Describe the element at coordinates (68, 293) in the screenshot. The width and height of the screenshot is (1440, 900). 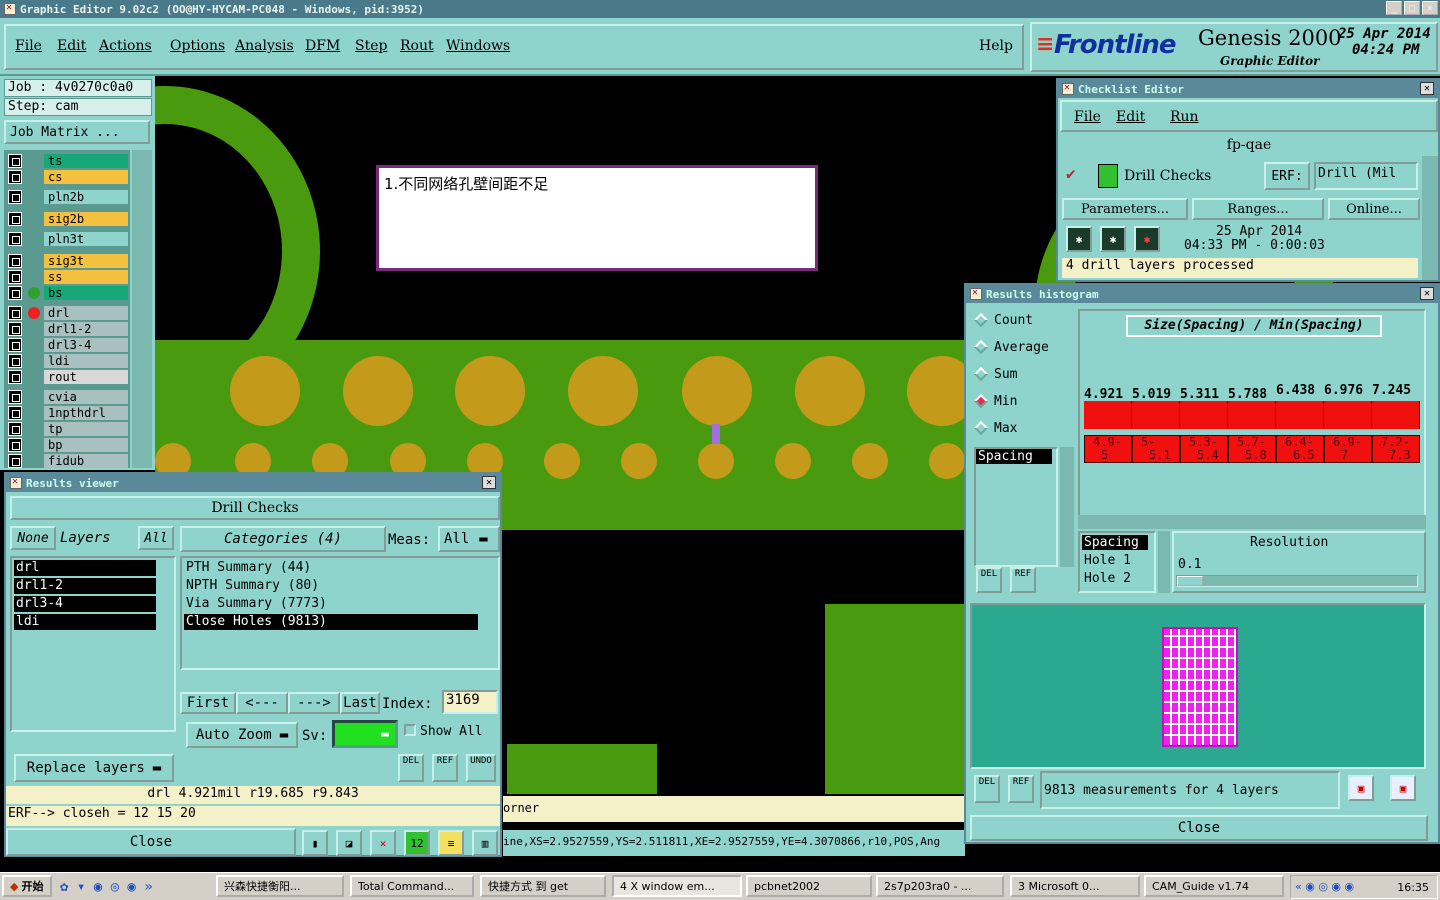
I see `layer-row-bs: bs` at that location.